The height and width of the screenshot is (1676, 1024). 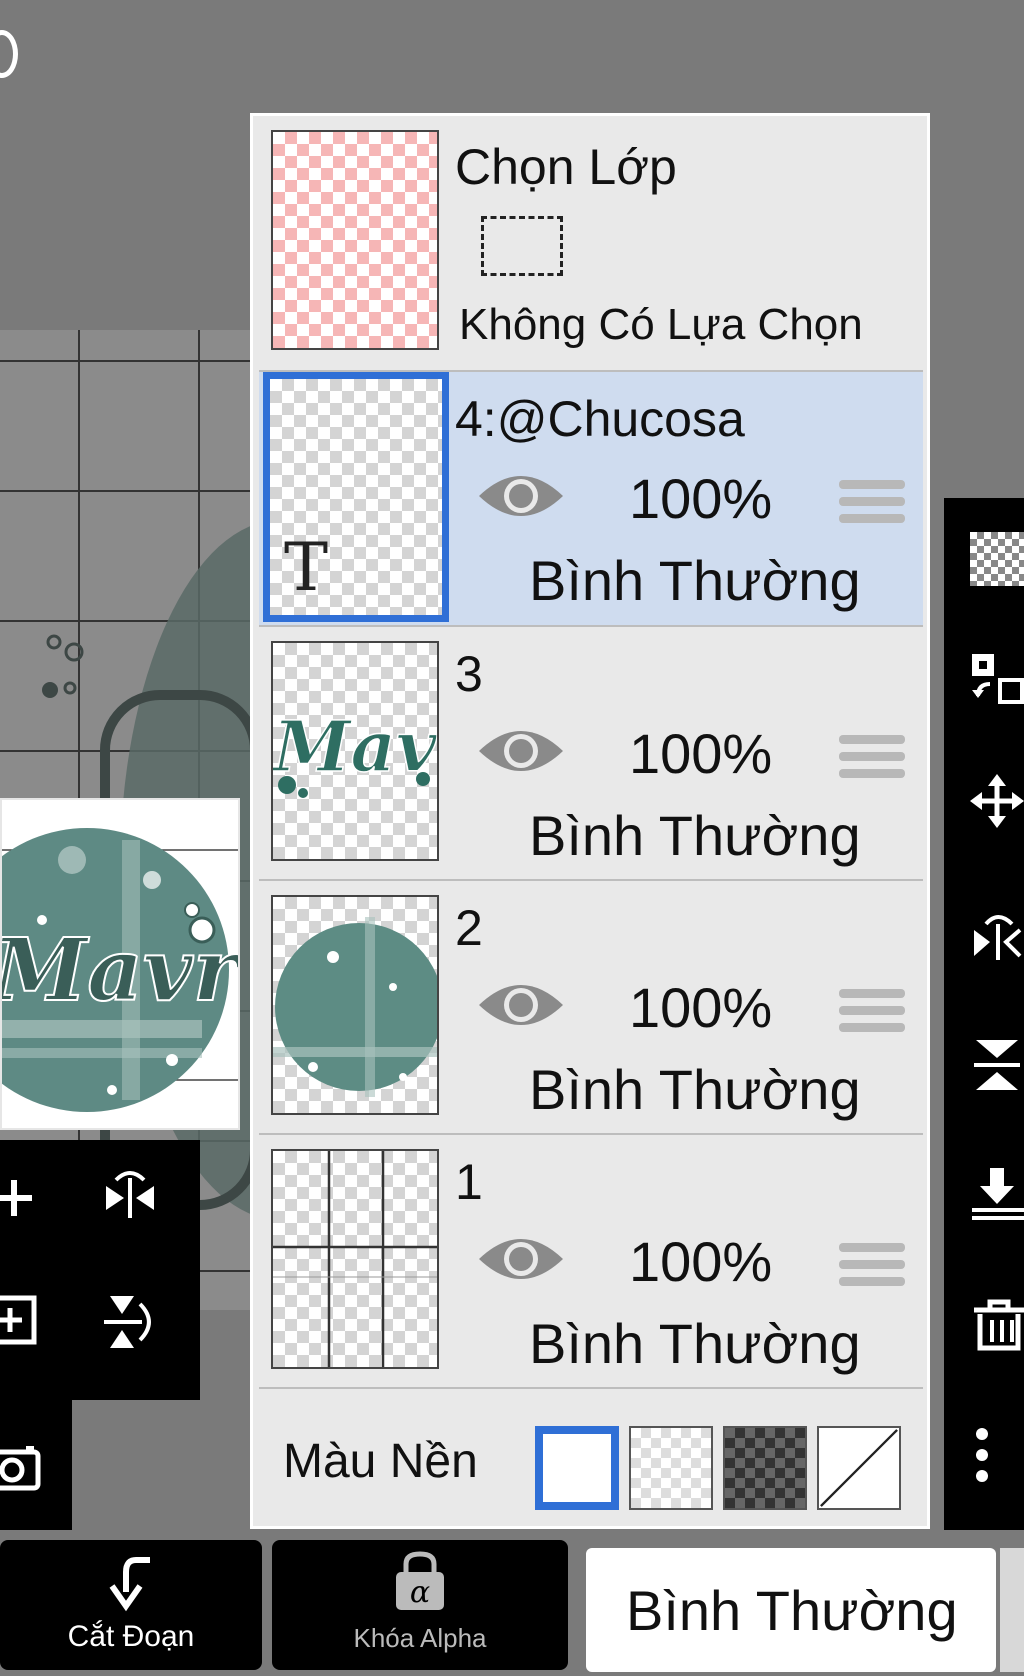 I want to click on layer-name: 3, so click(x=469, y=674).